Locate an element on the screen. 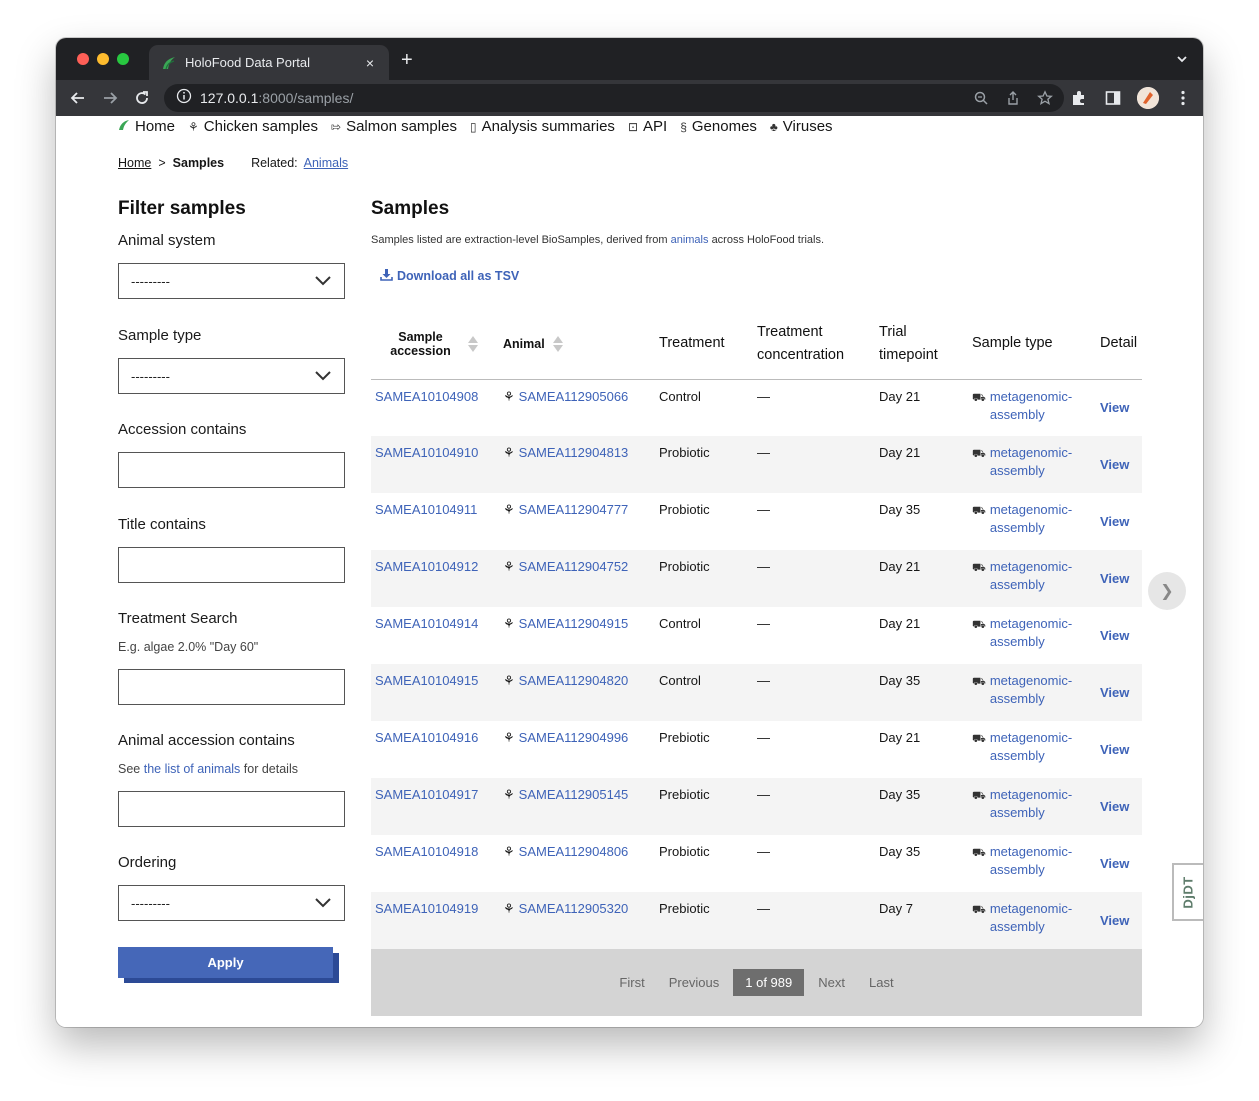 This screenshot has width=1259, height=1101. intro-animals-link: animals is located at coordinates (690, 240).